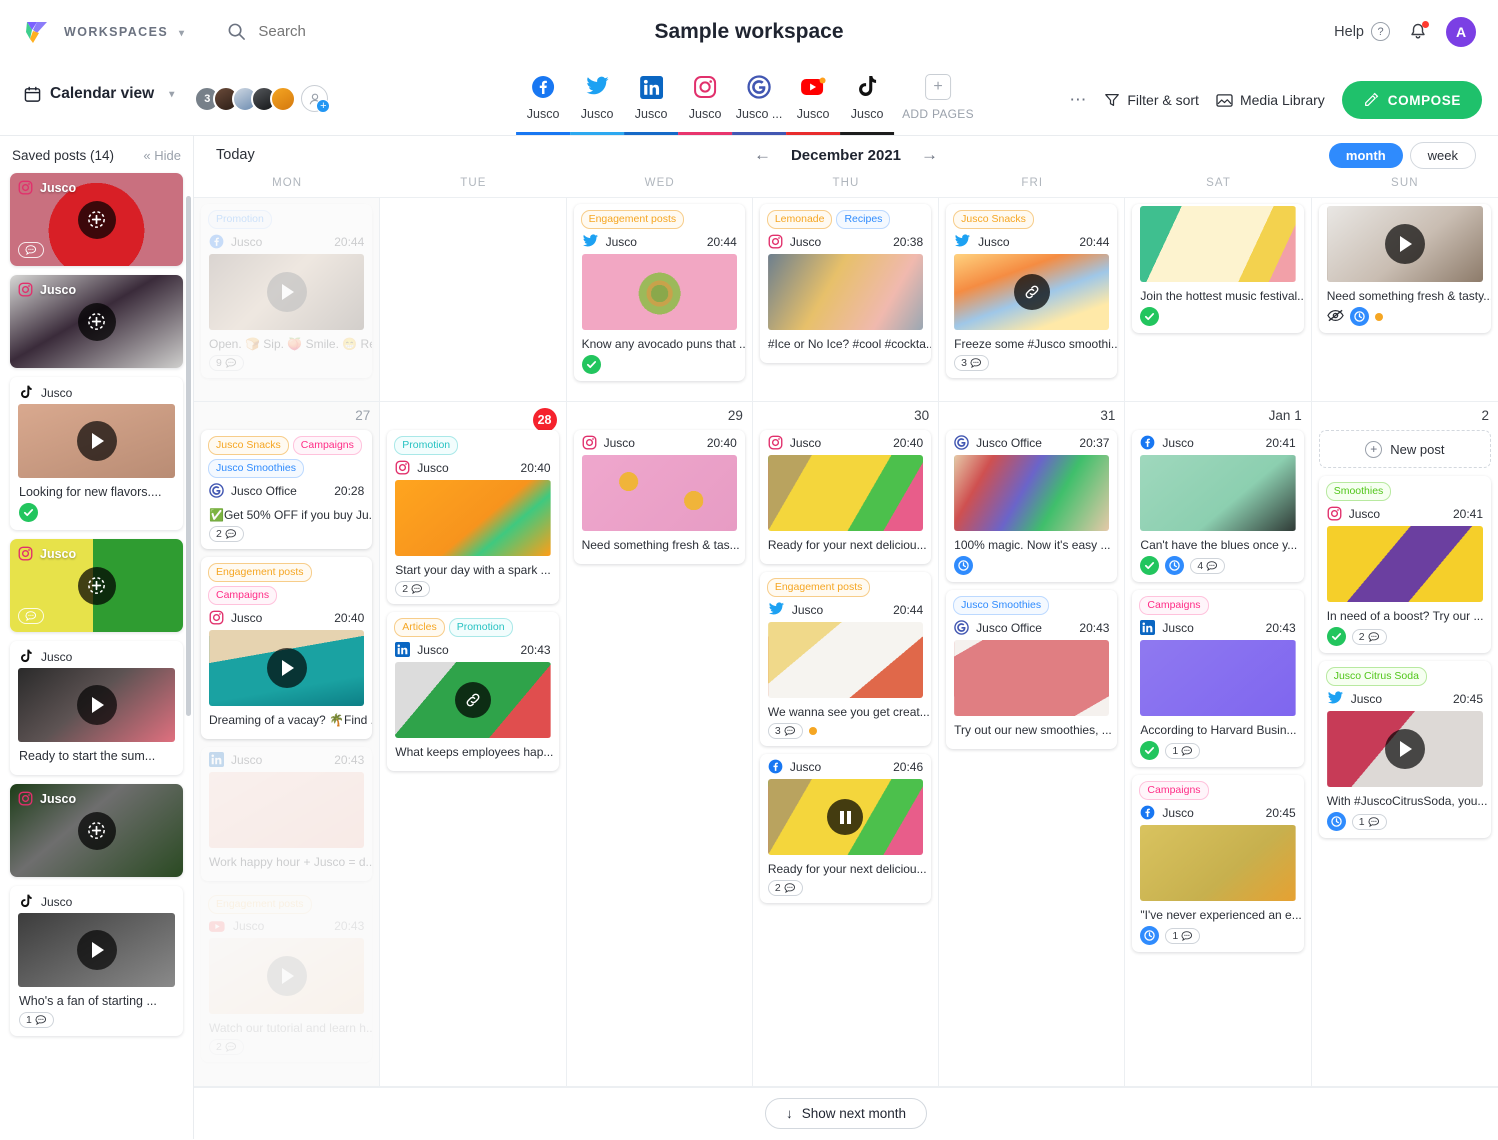 This screenshot has height=1140, width=1498. Describe the element at coordinates (813, 99) in the screenshot. I see `page-tab-youtube: Jusco` at that location.